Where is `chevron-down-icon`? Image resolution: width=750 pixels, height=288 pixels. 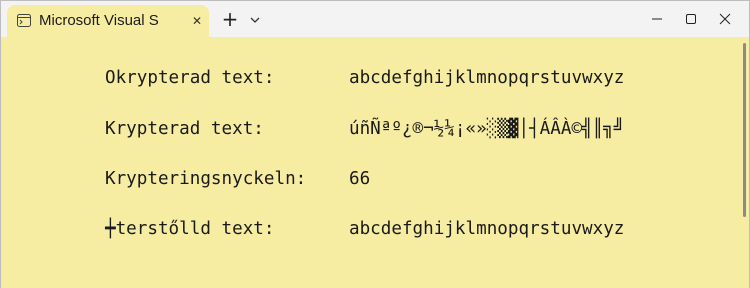 chevron-down-icon is located at coordinates (255, 20).